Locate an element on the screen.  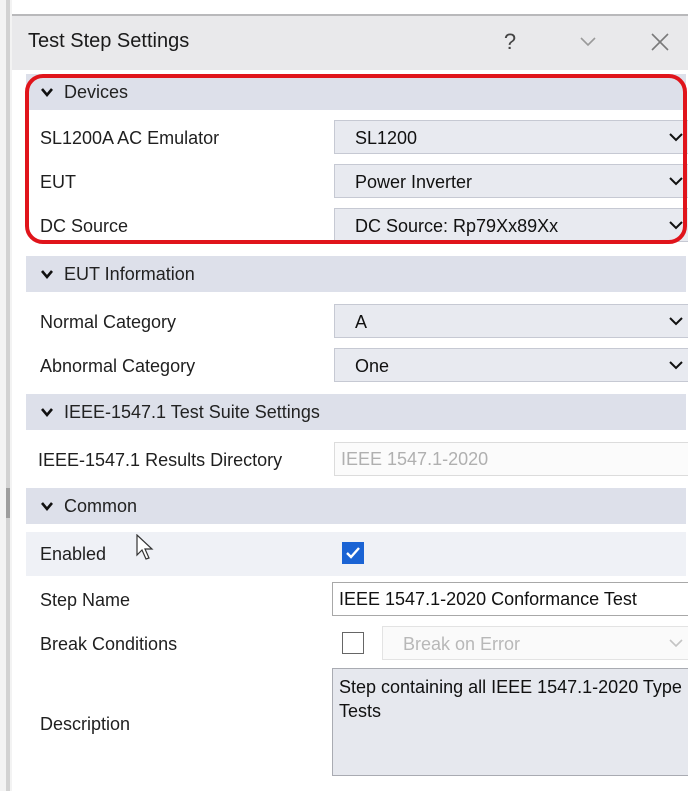
row-break-conditions: Break Conditions Break on Error is located at coordinates (357, 644).